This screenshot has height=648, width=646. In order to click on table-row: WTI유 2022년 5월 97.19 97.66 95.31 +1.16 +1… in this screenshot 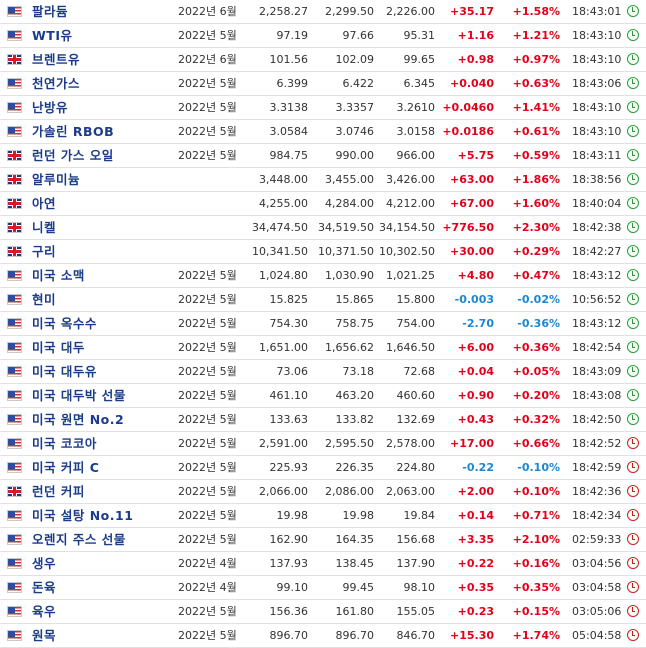, I will do `click(323, 36)`.